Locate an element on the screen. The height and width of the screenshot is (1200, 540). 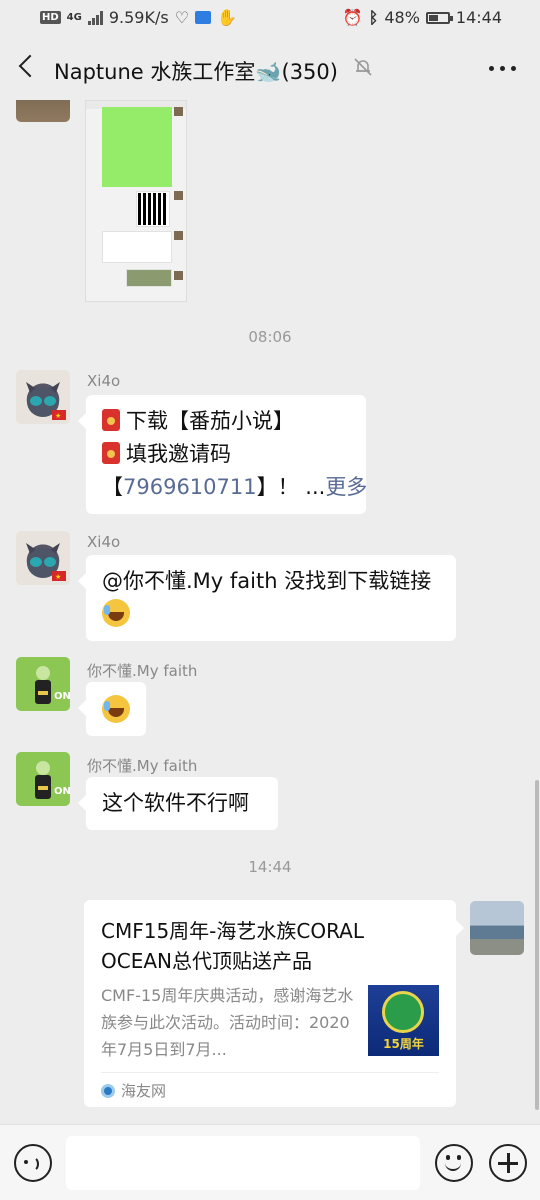
anniversary-logo-icon is located at coordinates (403, 1012).